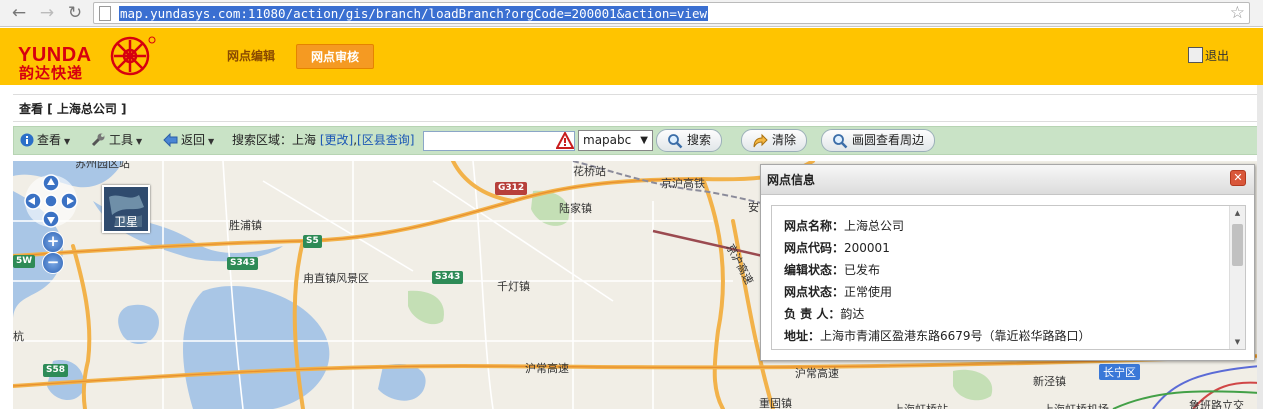 This screenshot has width=1263, height=409. What do you see at coordinates (251, 56) in the screenshot?
I see `menu-branch-edit: 网点编辑` at bounding box center [251, 56].